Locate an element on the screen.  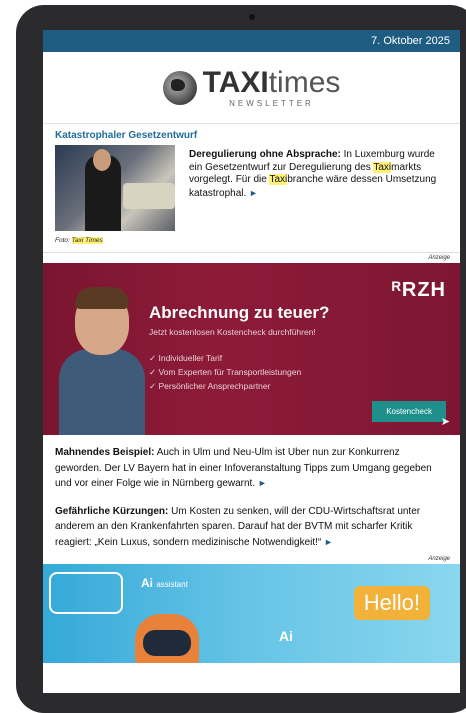
article1-lead: Deregulierung ohne Absprache: is located at coordinates (265, 154).